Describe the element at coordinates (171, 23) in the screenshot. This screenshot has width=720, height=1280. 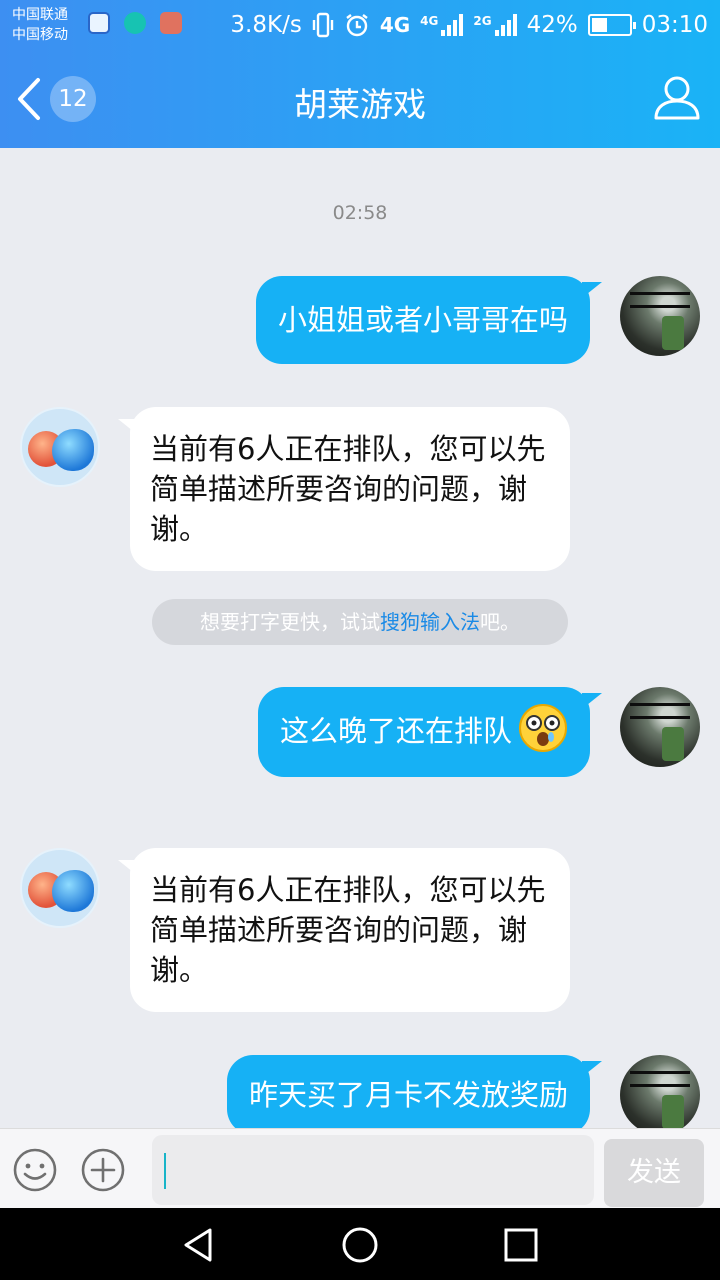
I see `message-app-icon` at that location.